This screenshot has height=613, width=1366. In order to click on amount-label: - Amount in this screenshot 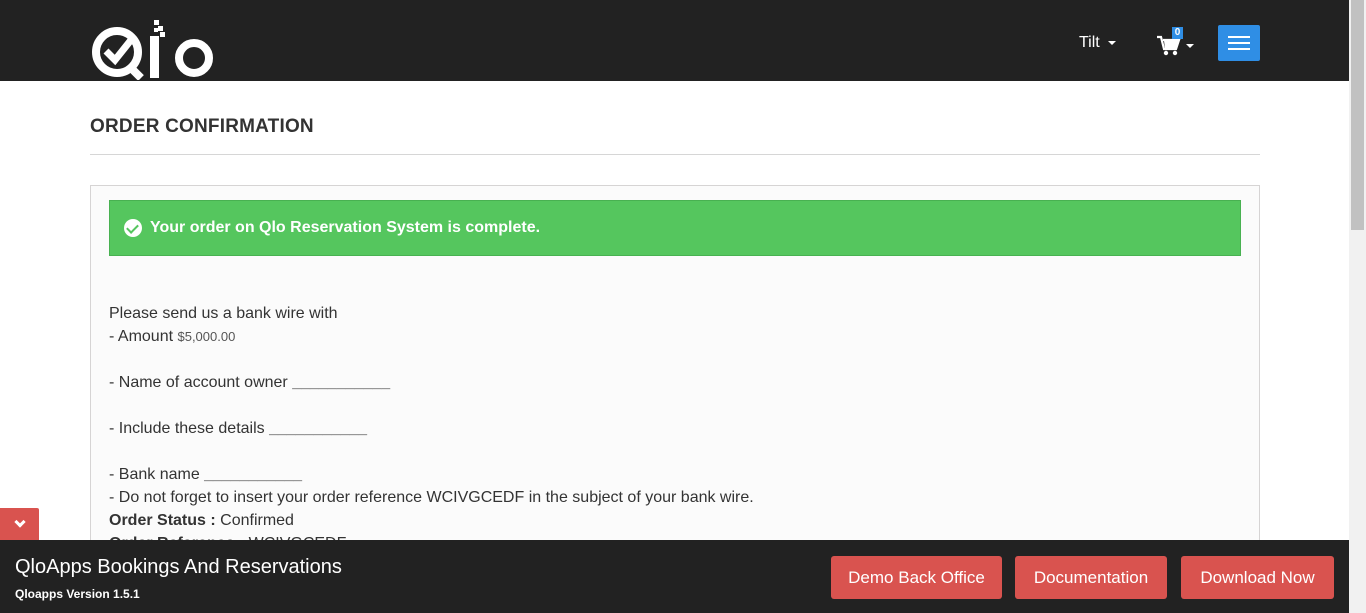, I will do `click(143, 336)`.